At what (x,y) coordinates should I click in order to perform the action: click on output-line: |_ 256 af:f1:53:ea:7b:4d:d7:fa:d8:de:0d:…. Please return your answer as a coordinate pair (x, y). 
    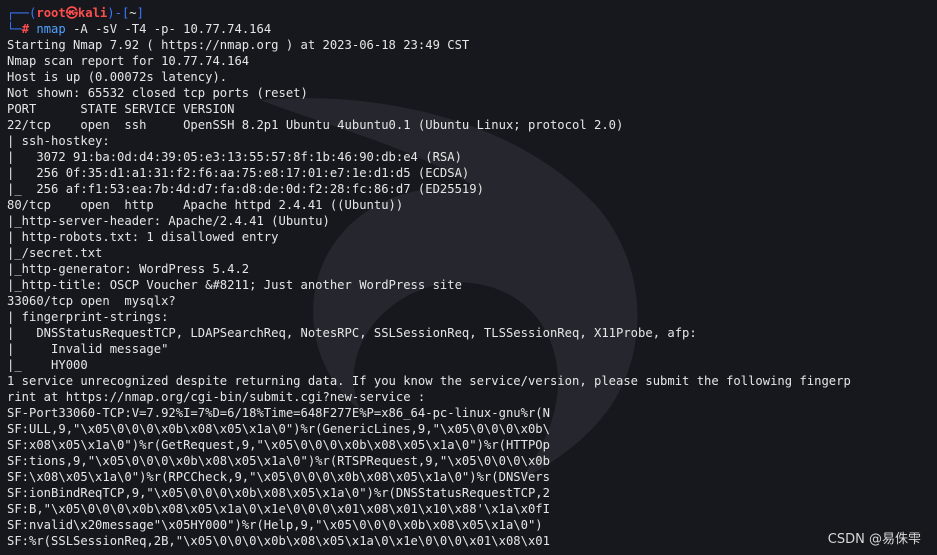
    Looking at the image, I should click on (245, 189).